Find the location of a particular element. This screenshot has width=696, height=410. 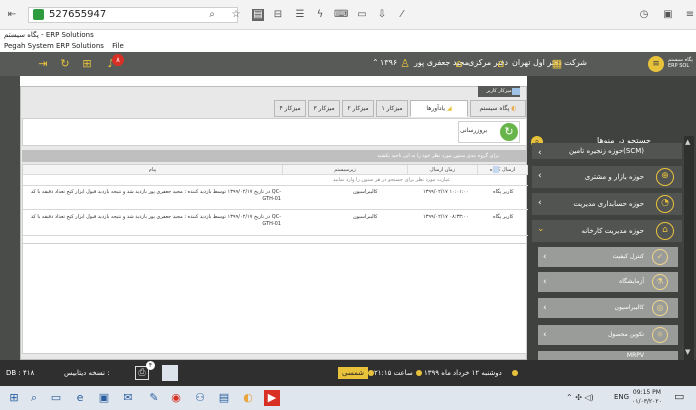

col-header-sender: ارسال کننده is located at coordinates (503, 170).